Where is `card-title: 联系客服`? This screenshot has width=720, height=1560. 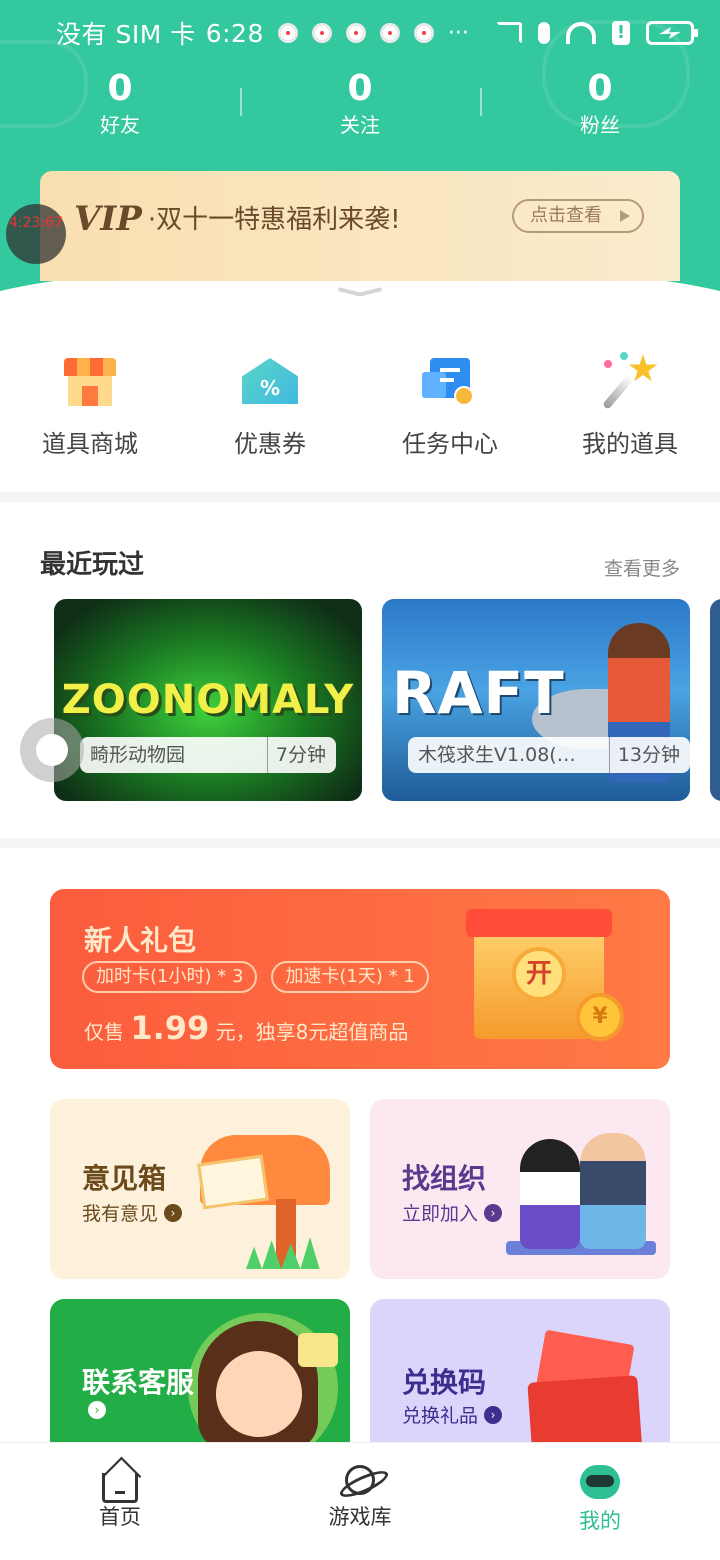 card-title: 联系客服 is located at coordinates (138, 1382).